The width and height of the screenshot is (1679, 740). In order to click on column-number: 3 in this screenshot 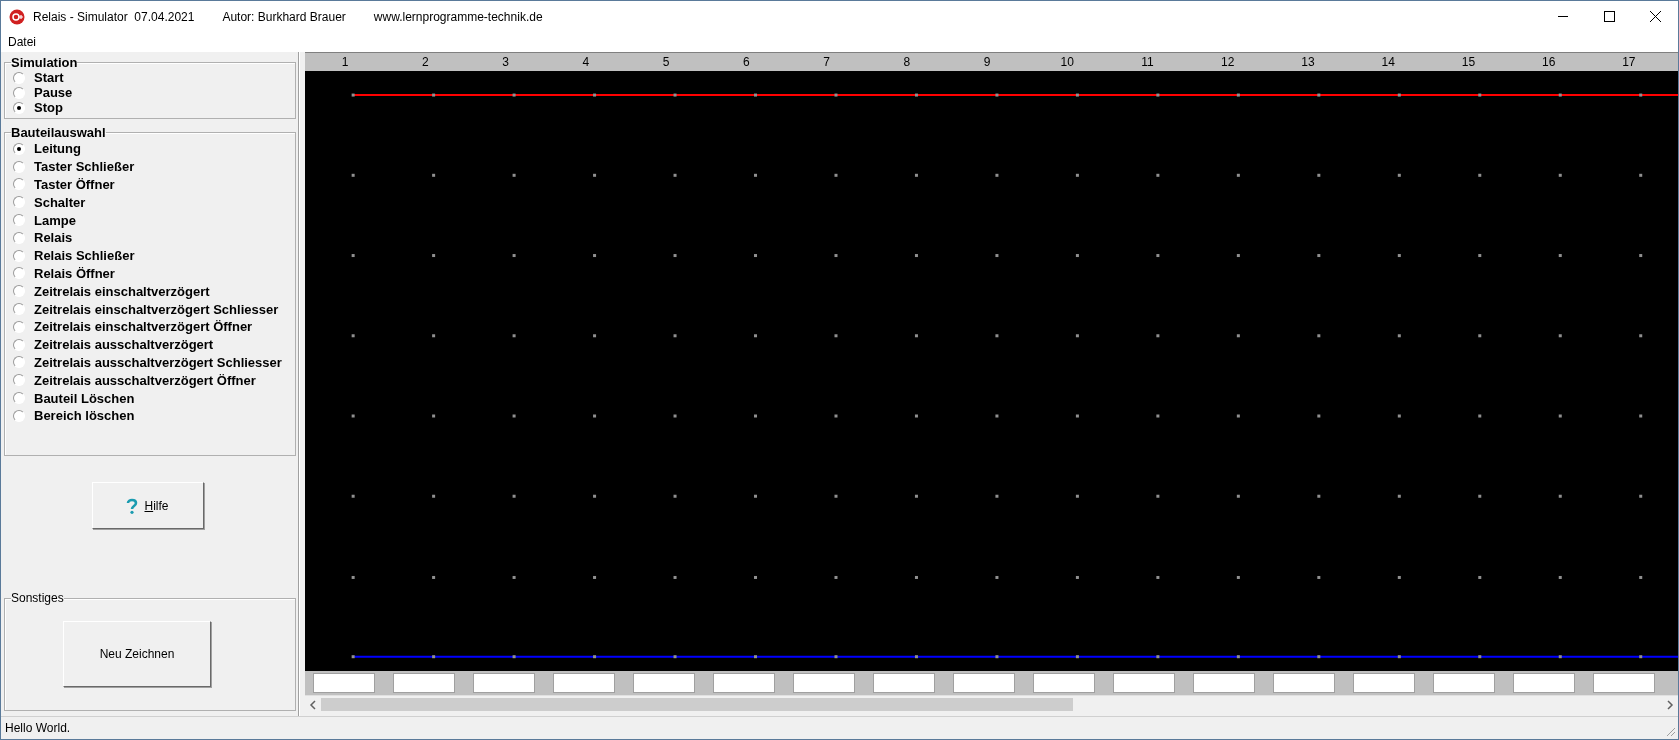, I will do `click(505, 62)`.